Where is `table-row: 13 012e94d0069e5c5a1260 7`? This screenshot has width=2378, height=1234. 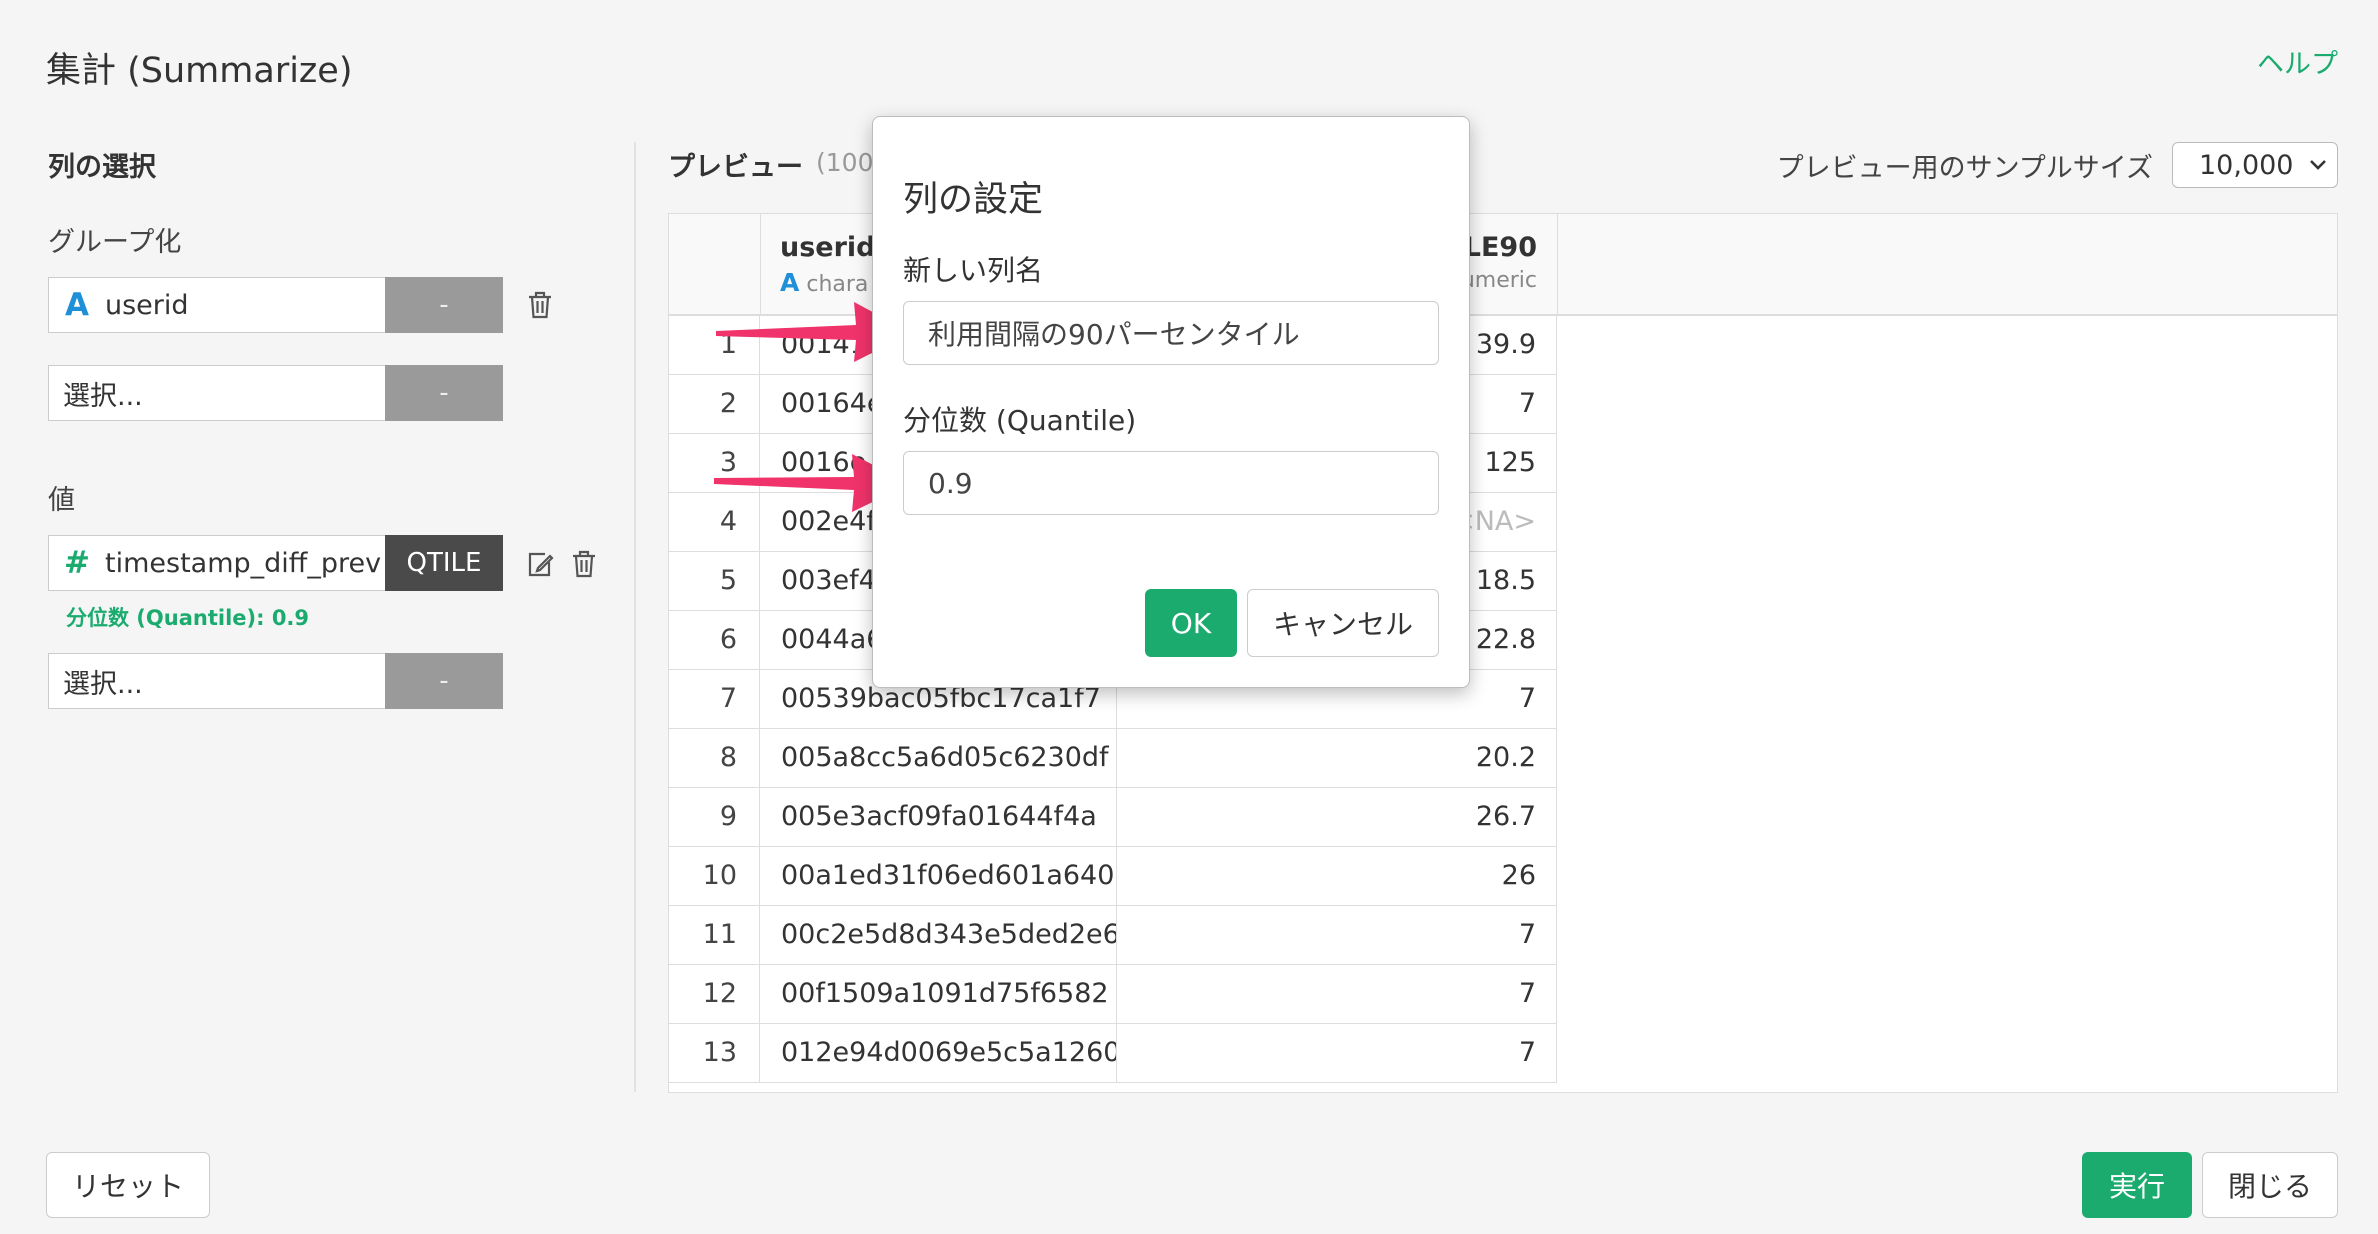
table-row: 13 012e94d0069e5c5a1260 7 is located at coordinates (1113, 1053).